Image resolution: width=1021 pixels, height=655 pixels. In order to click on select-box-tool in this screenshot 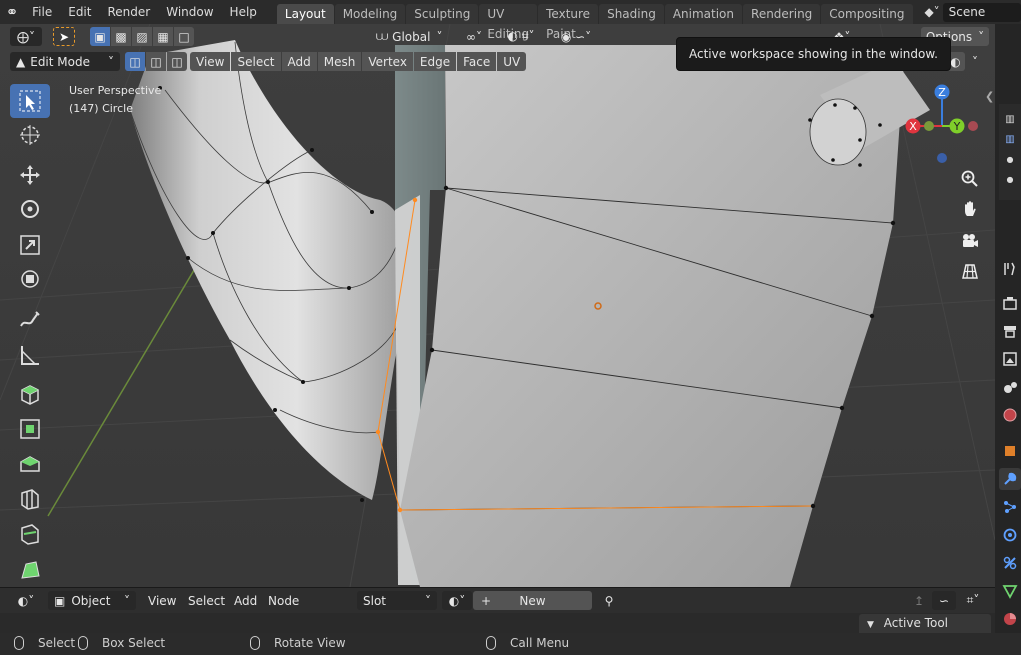, I will do `click(30, 101)`.